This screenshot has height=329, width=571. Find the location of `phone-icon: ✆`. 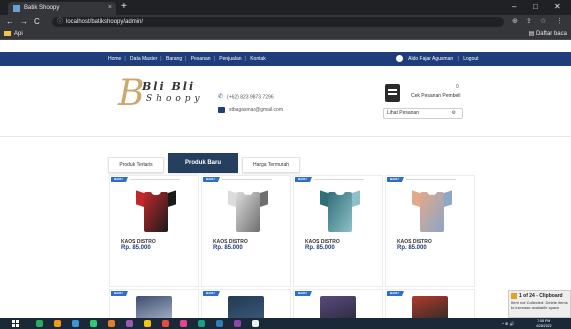

phone-icon: ✆ is located at coordinates (221, 97).